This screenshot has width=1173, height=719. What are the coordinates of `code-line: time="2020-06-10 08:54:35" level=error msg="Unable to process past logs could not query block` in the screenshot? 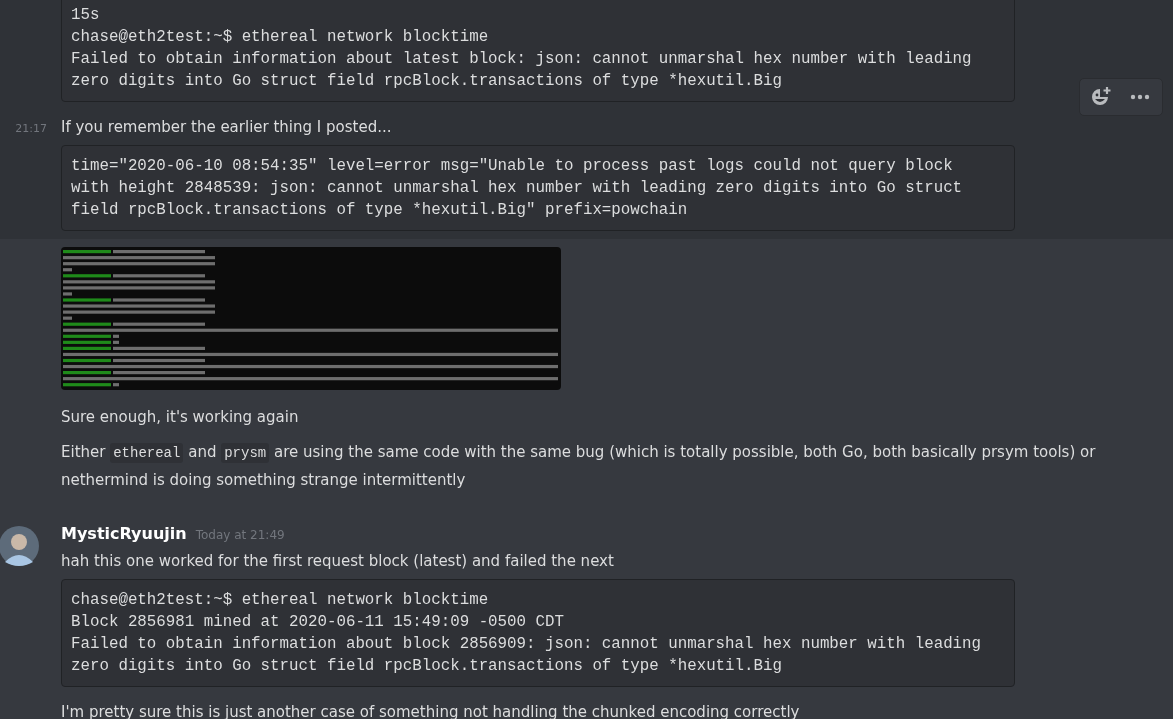 It's located at (512, 166).